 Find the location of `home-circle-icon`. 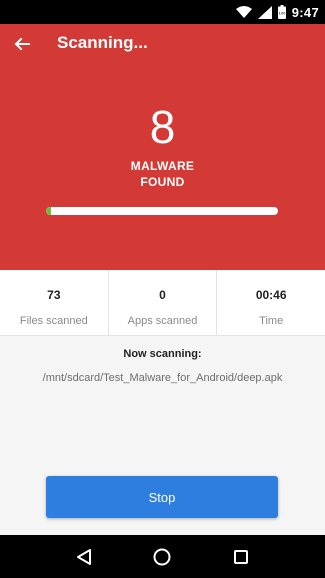

home-circle-icon is located at coordinates (162, 556).